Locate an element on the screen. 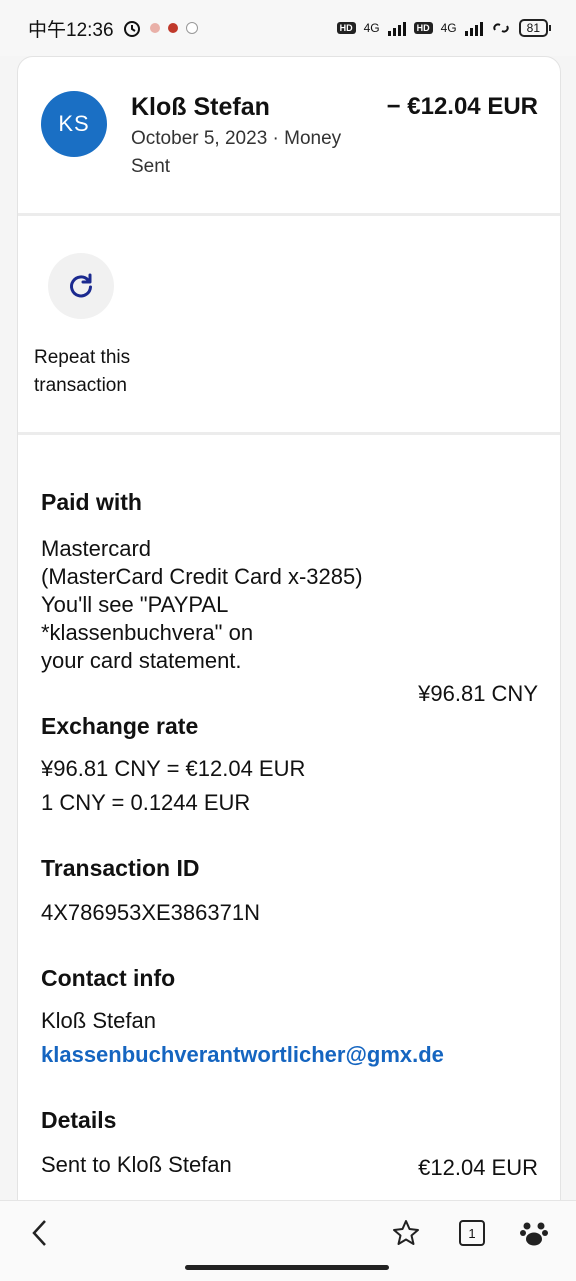  repeat-transaction-label: Repeat this transaction is located at coordinates (104, 372).